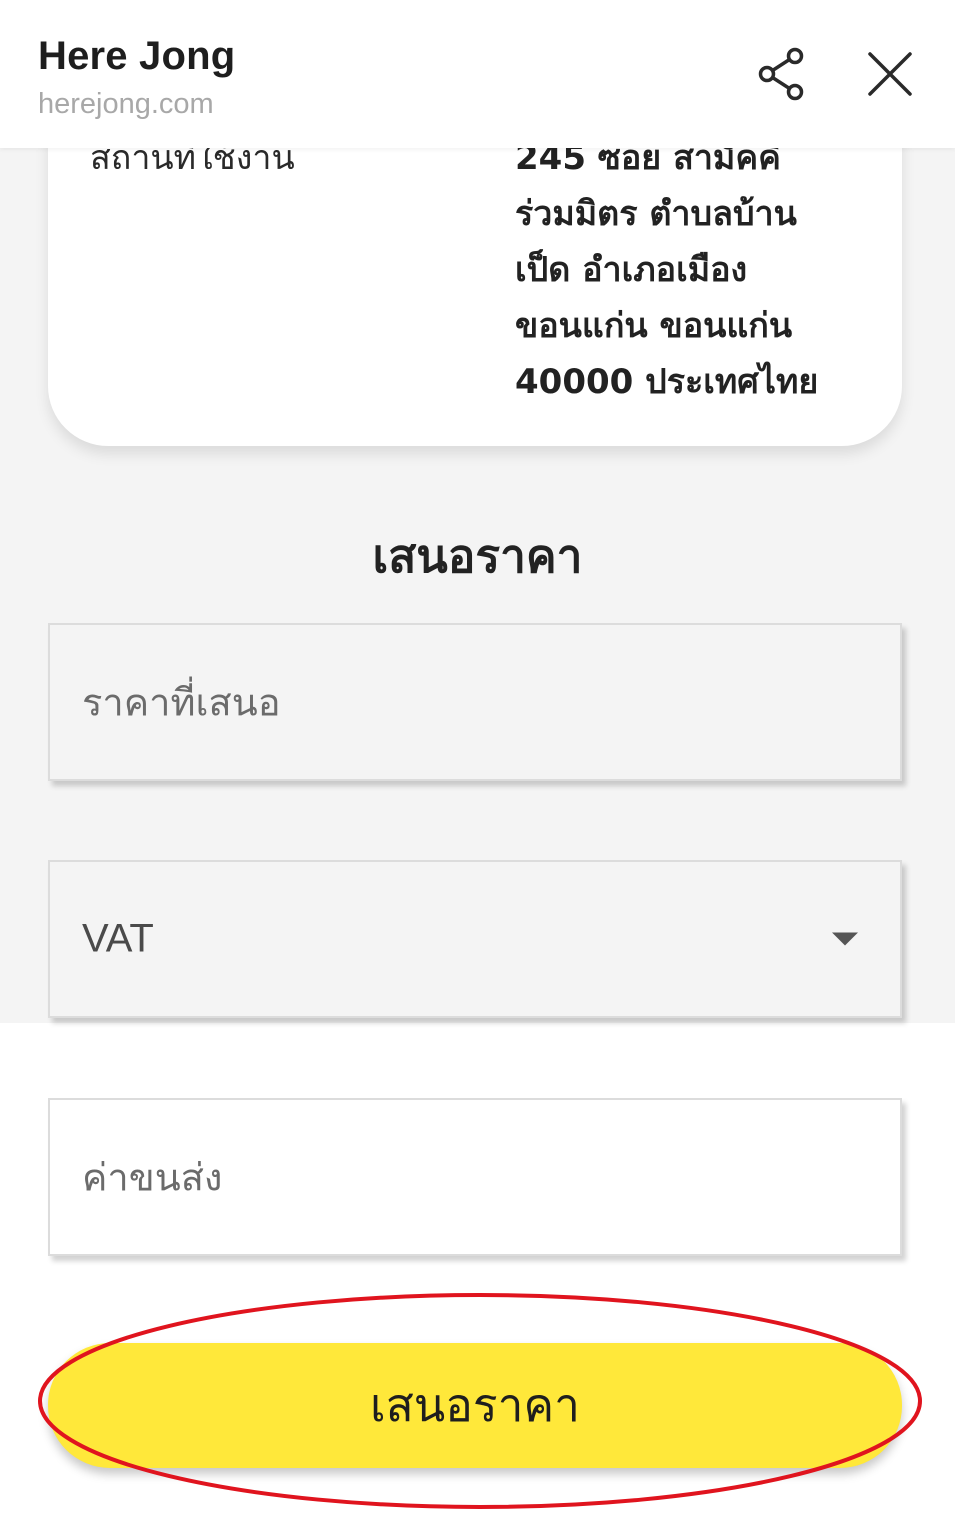 This screenshot has width=955, height=1525. I want to click on shipping-cost-placeholder: ค่าขนส่ง, so click(152, 1177).